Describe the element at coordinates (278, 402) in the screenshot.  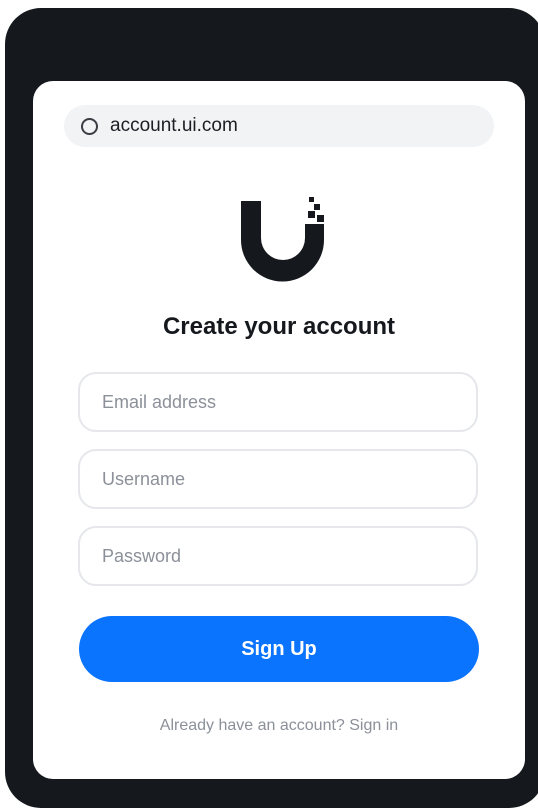
I see `email-field` at that location.